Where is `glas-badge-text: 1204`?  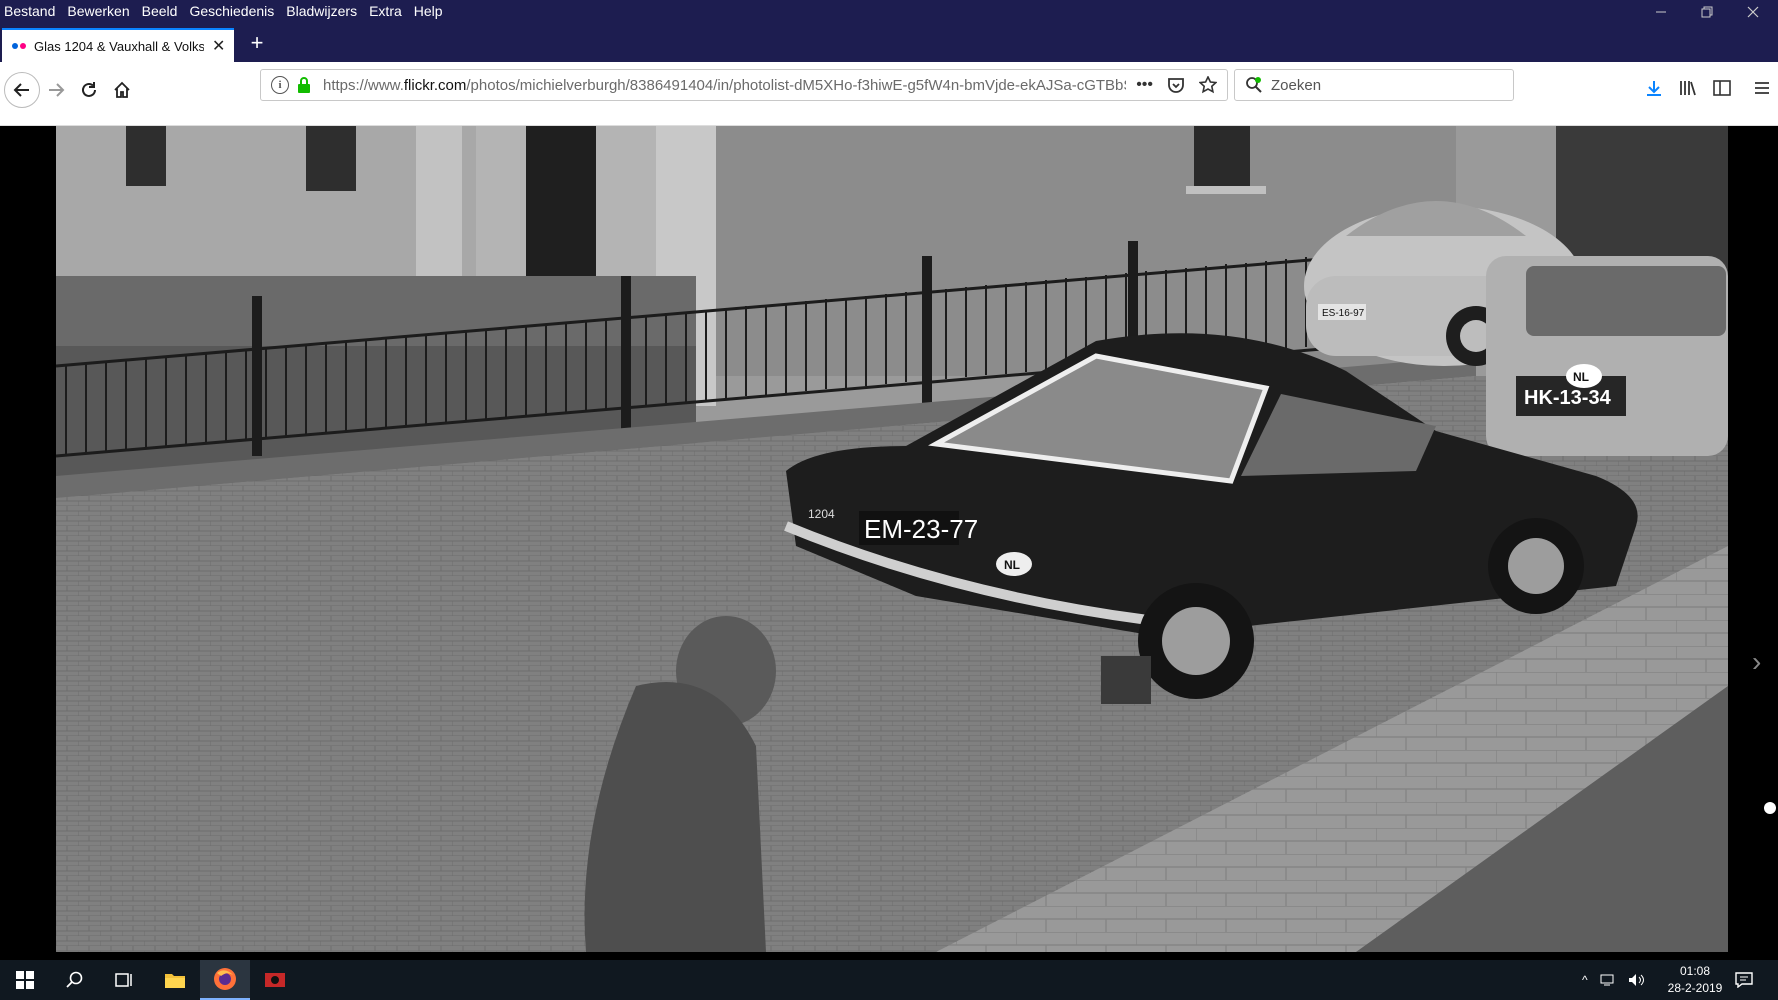
glas-badge-text: 1204 is located at coordinates (821, 514).